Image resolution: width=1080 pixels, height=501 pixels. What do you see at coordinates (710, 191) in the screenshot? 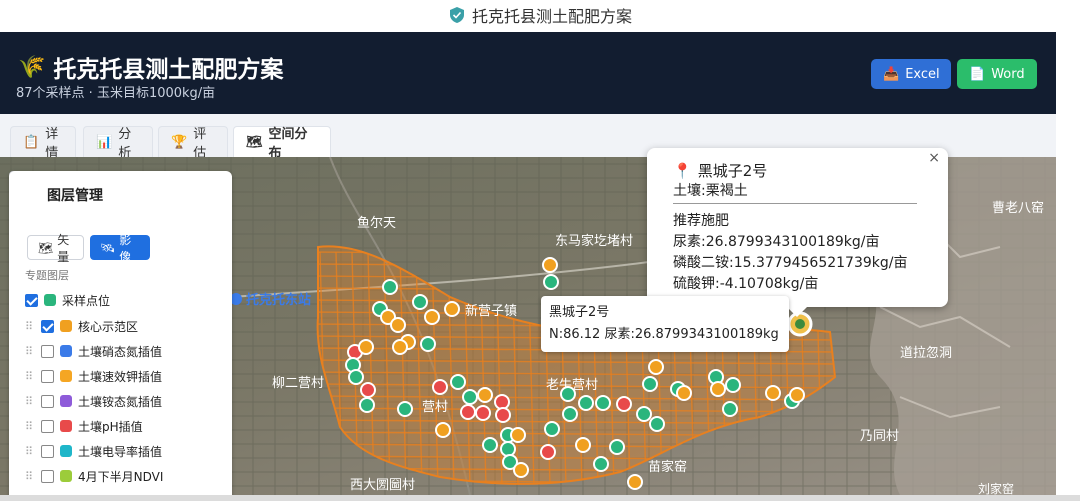
I see `popup-soil: 土壤:栗褐土` at bounding box center [710, 191].